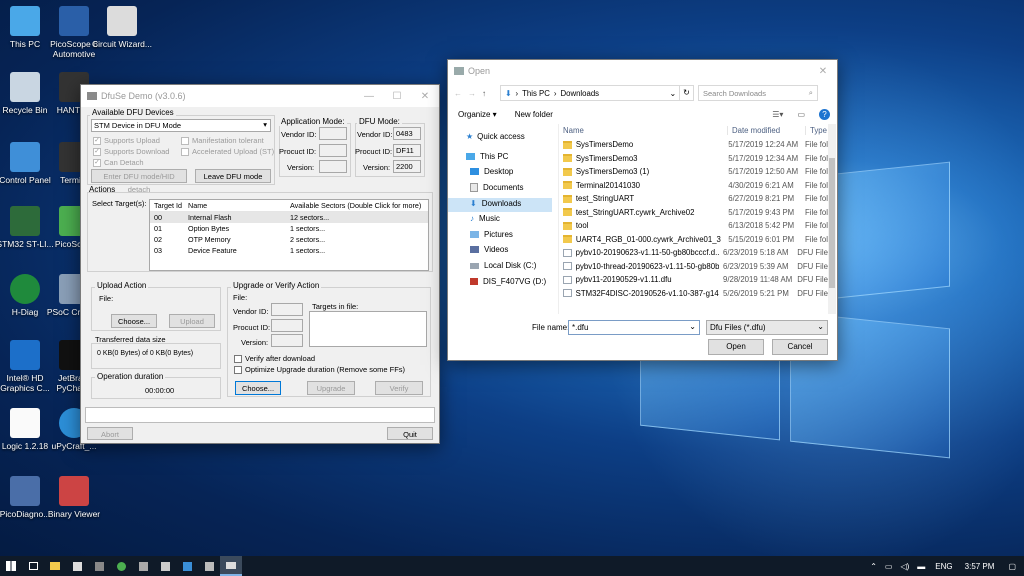 The width and height of the screenshot is (1024, 576). What do you see at coordinates (634, 327) in the screenshot?
I see `filename-input: *.dfu ⌄` at bounding box center [634, 327].